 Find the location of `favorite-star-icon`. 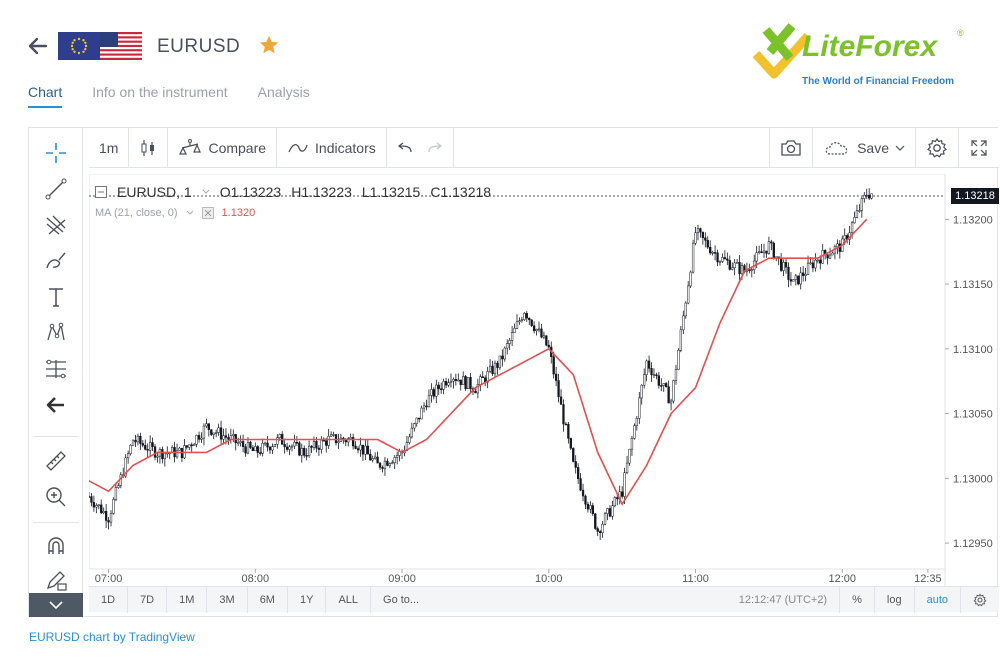

favorite-star-icon is located at coordinates (269, 45).